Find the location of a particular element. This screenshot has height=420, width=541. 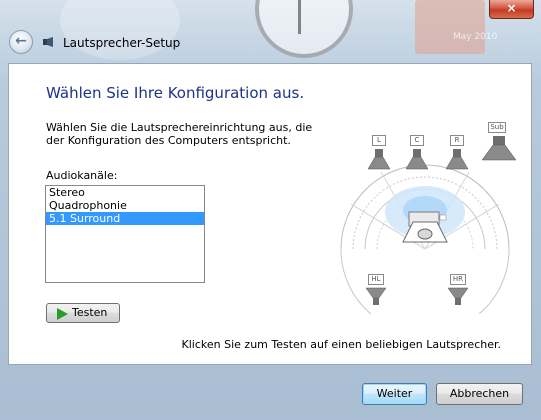

background-gadget is located at coordinates (450, 27).